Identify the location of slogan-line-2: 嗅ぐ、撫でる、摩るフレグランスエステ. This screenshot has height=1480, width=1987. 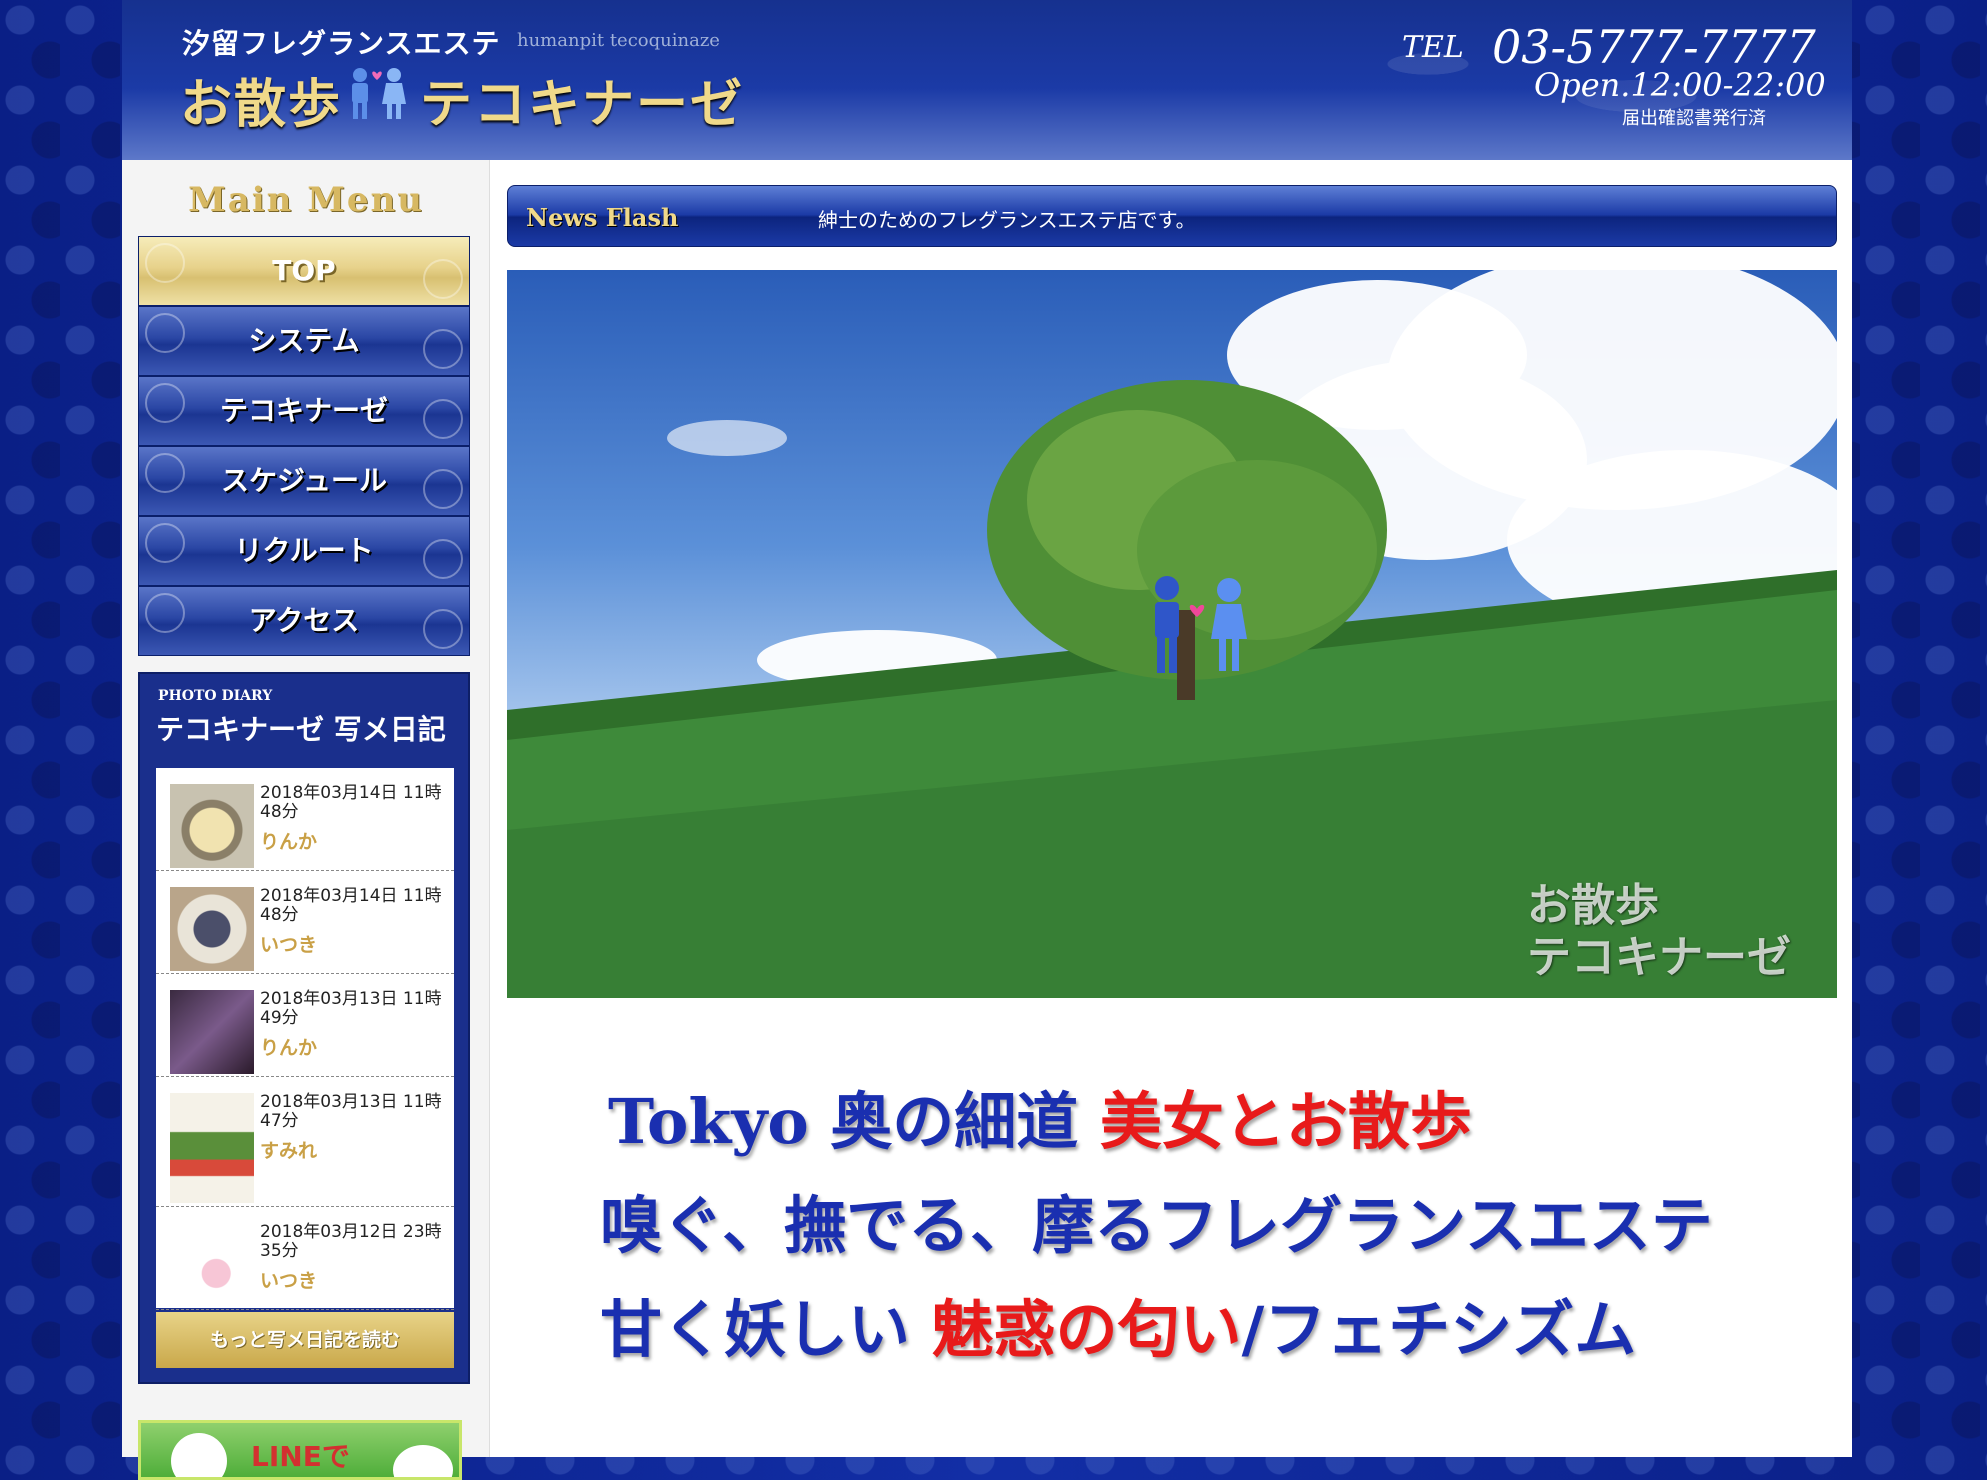
(1156, 1225).